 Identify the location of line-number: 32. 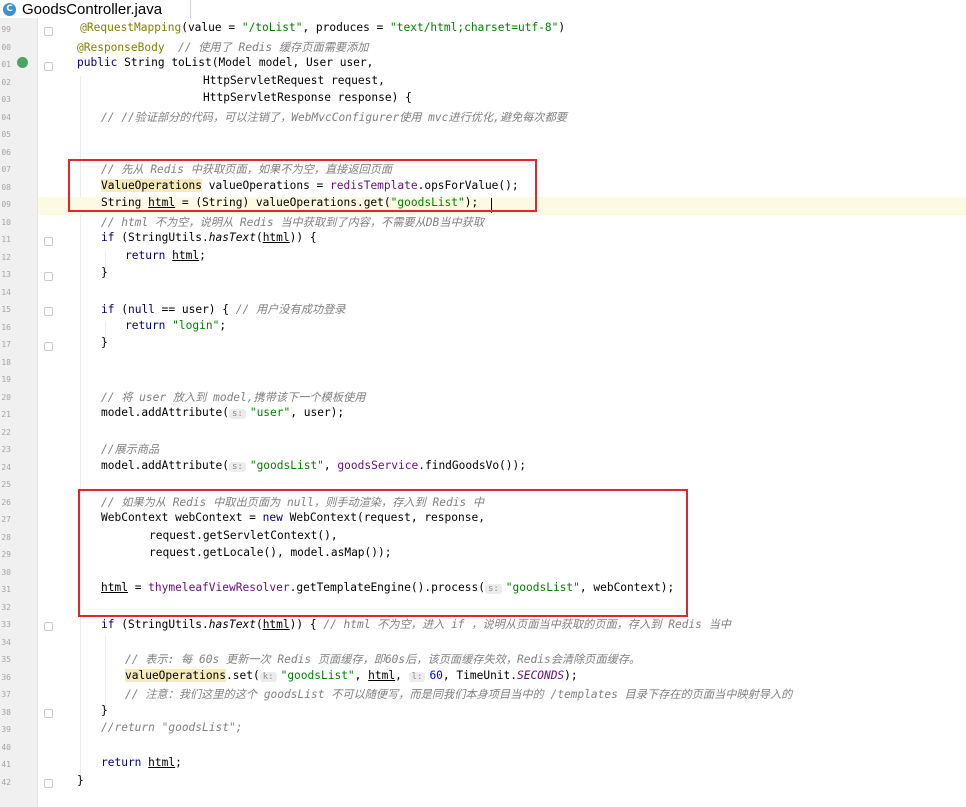
(6, 607).